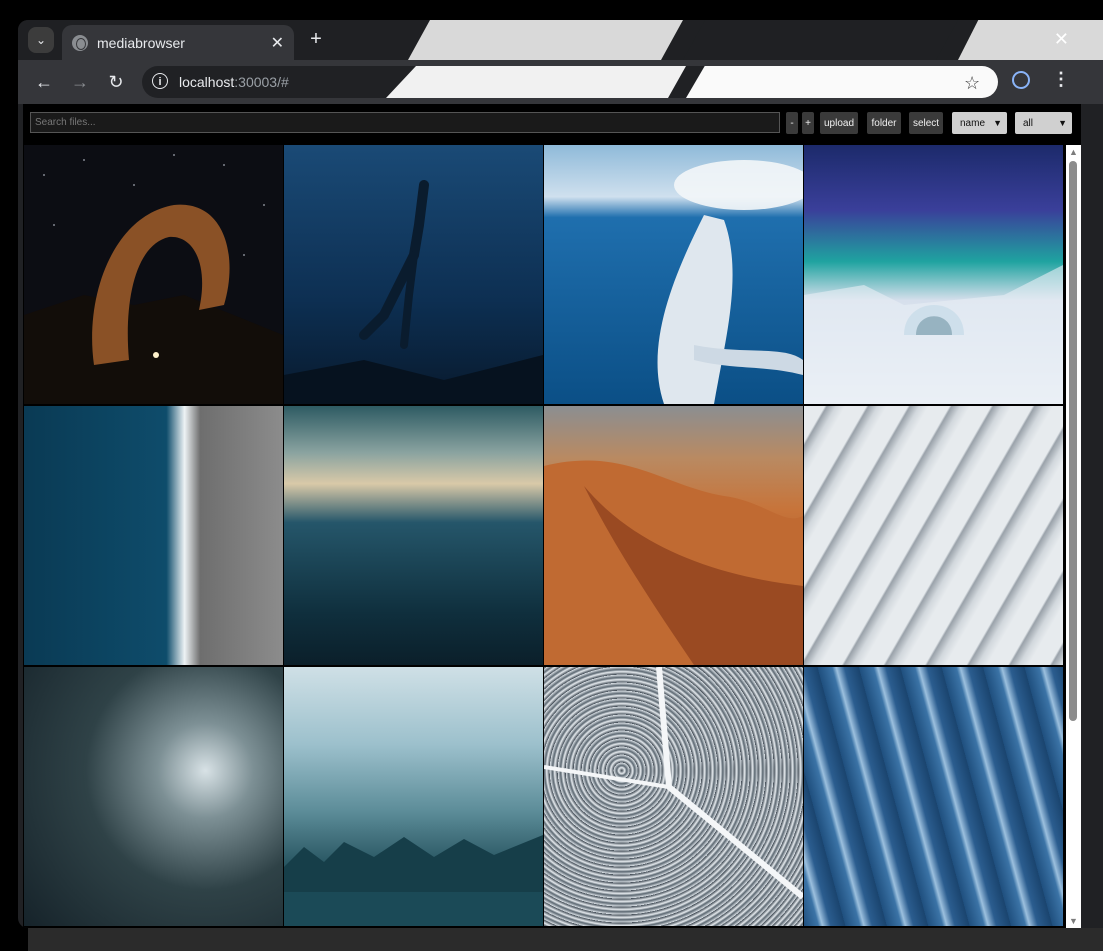 This screenshot has width=1103, height=951. What do you see at coordinates (792, 123) in the screenshot?
I see `zoom-out-button: -` at bounding box center [792, 123].